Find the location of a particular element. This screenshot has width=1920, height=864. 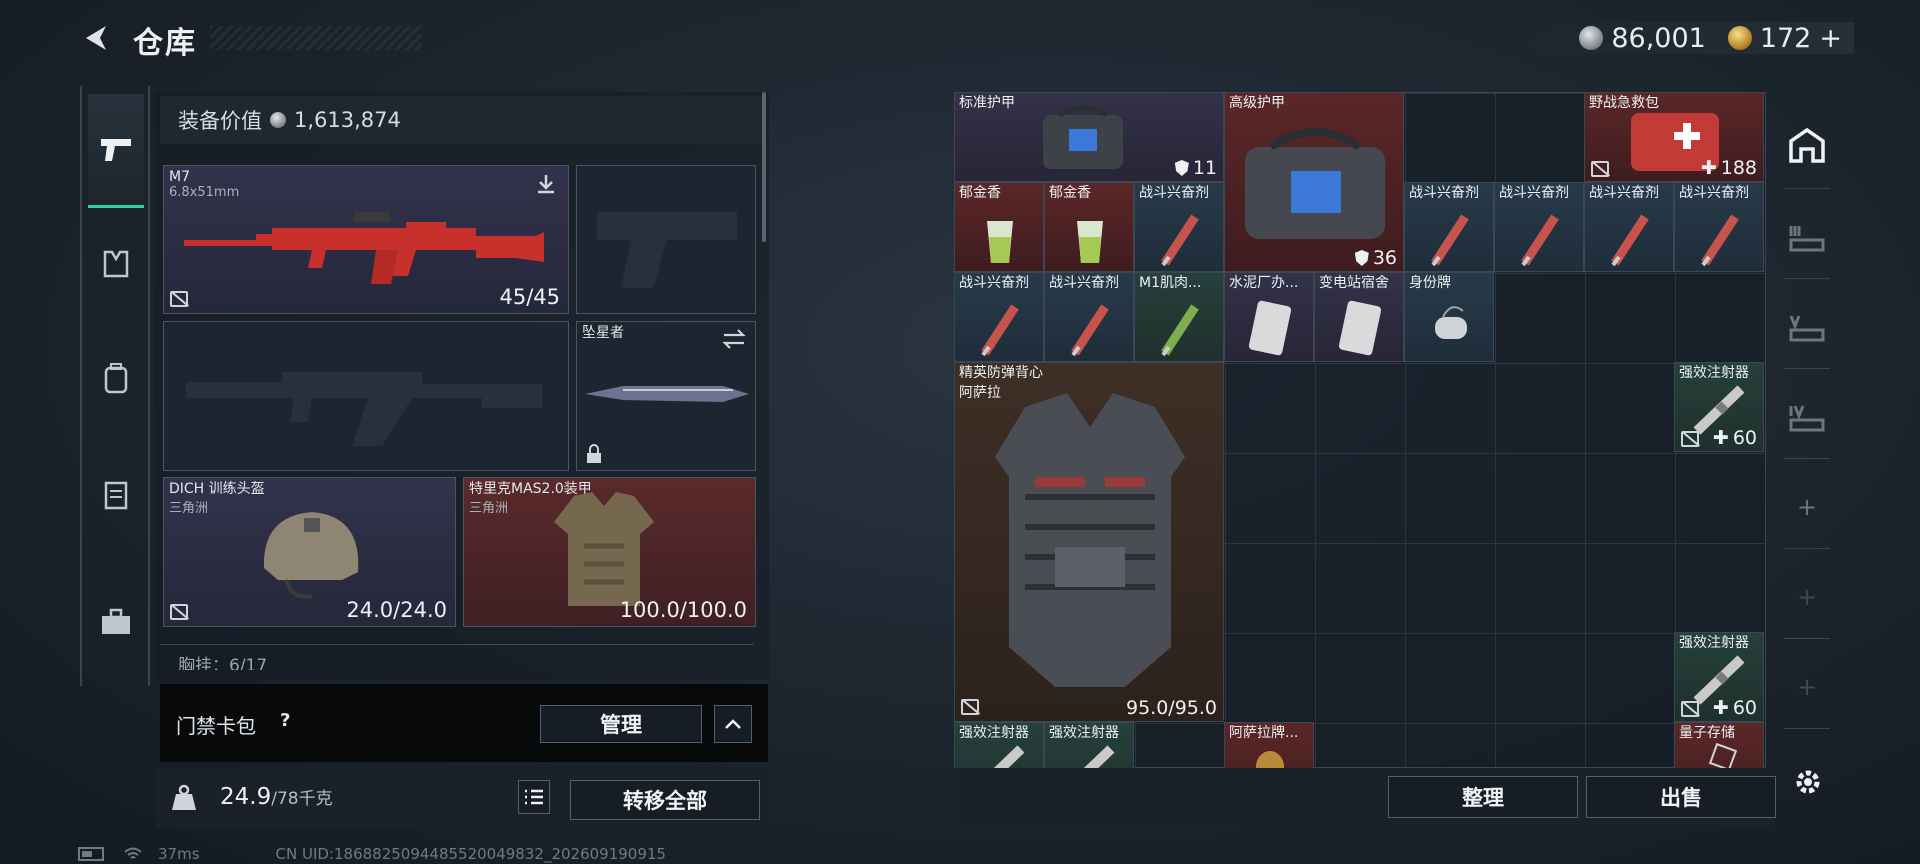

chevron-up-icon is located at coordinates (733, 724).